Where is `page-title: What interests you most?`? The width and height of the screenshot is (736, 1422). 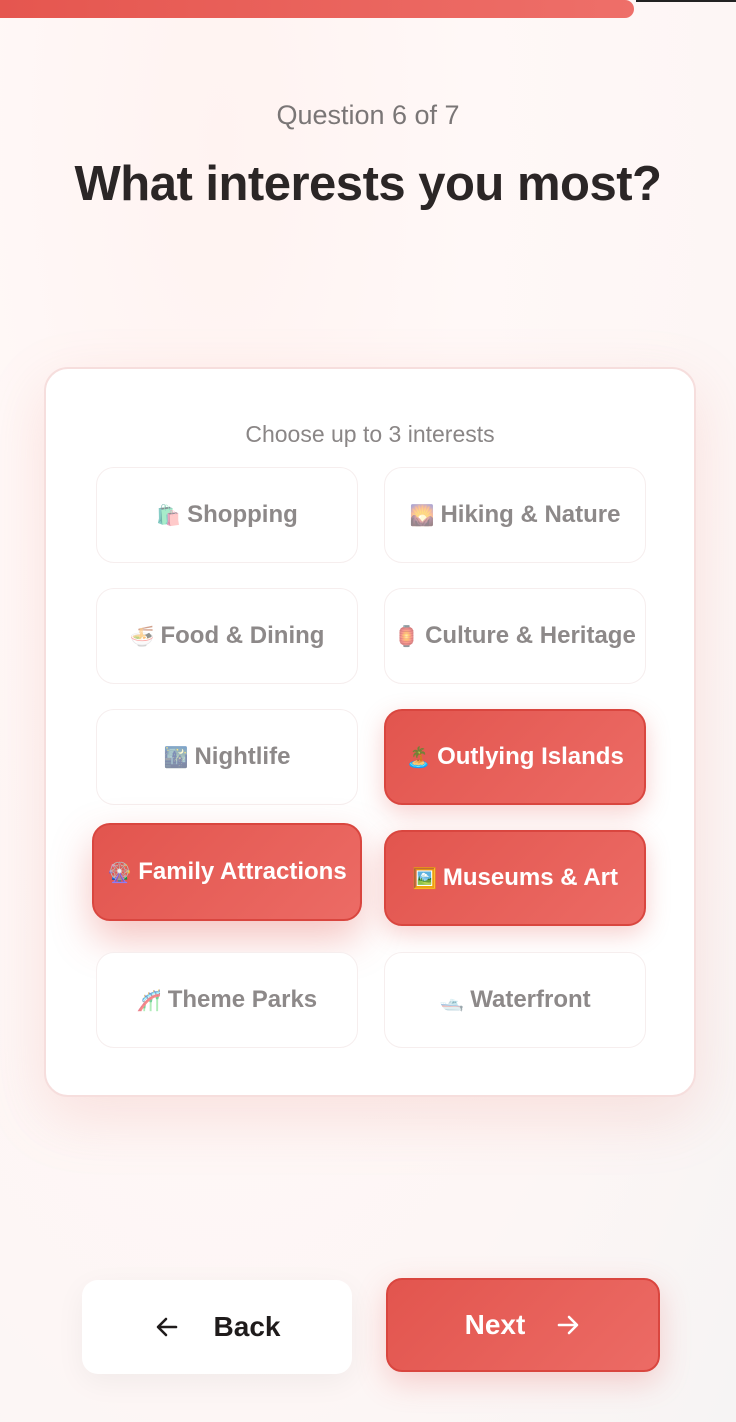 page-title: What interests you most? is located at coordinates (368, 184).